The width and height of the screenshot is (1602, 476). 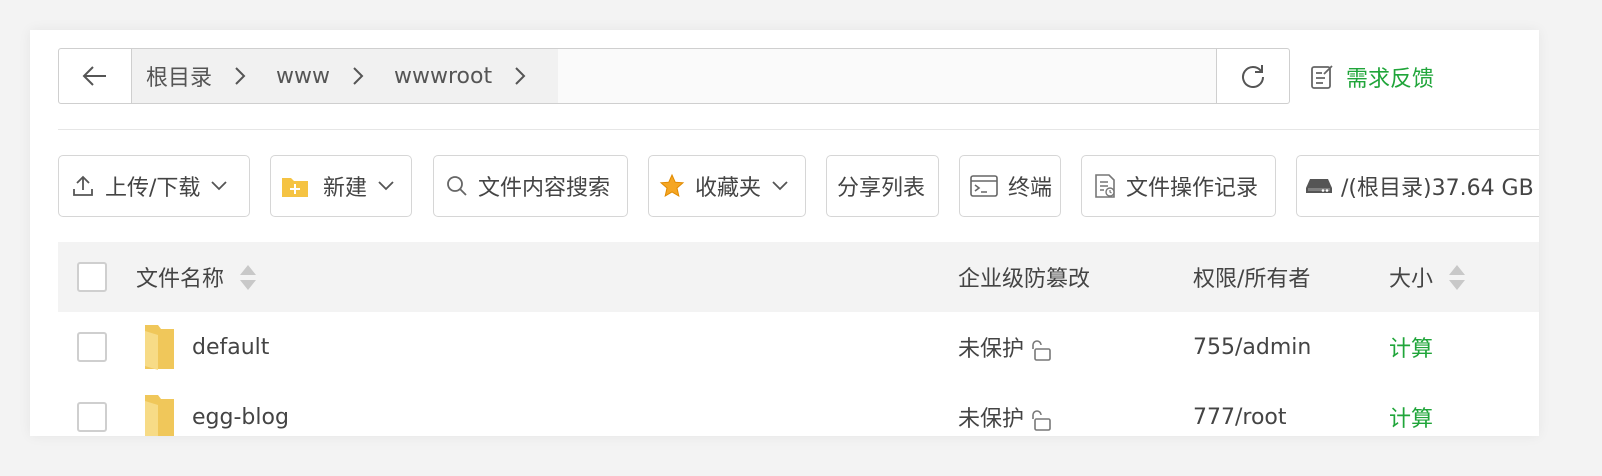 What do you see at coordinates (798, 129) in the screenshot?
I see `divider` at bounding box center [798, 129].